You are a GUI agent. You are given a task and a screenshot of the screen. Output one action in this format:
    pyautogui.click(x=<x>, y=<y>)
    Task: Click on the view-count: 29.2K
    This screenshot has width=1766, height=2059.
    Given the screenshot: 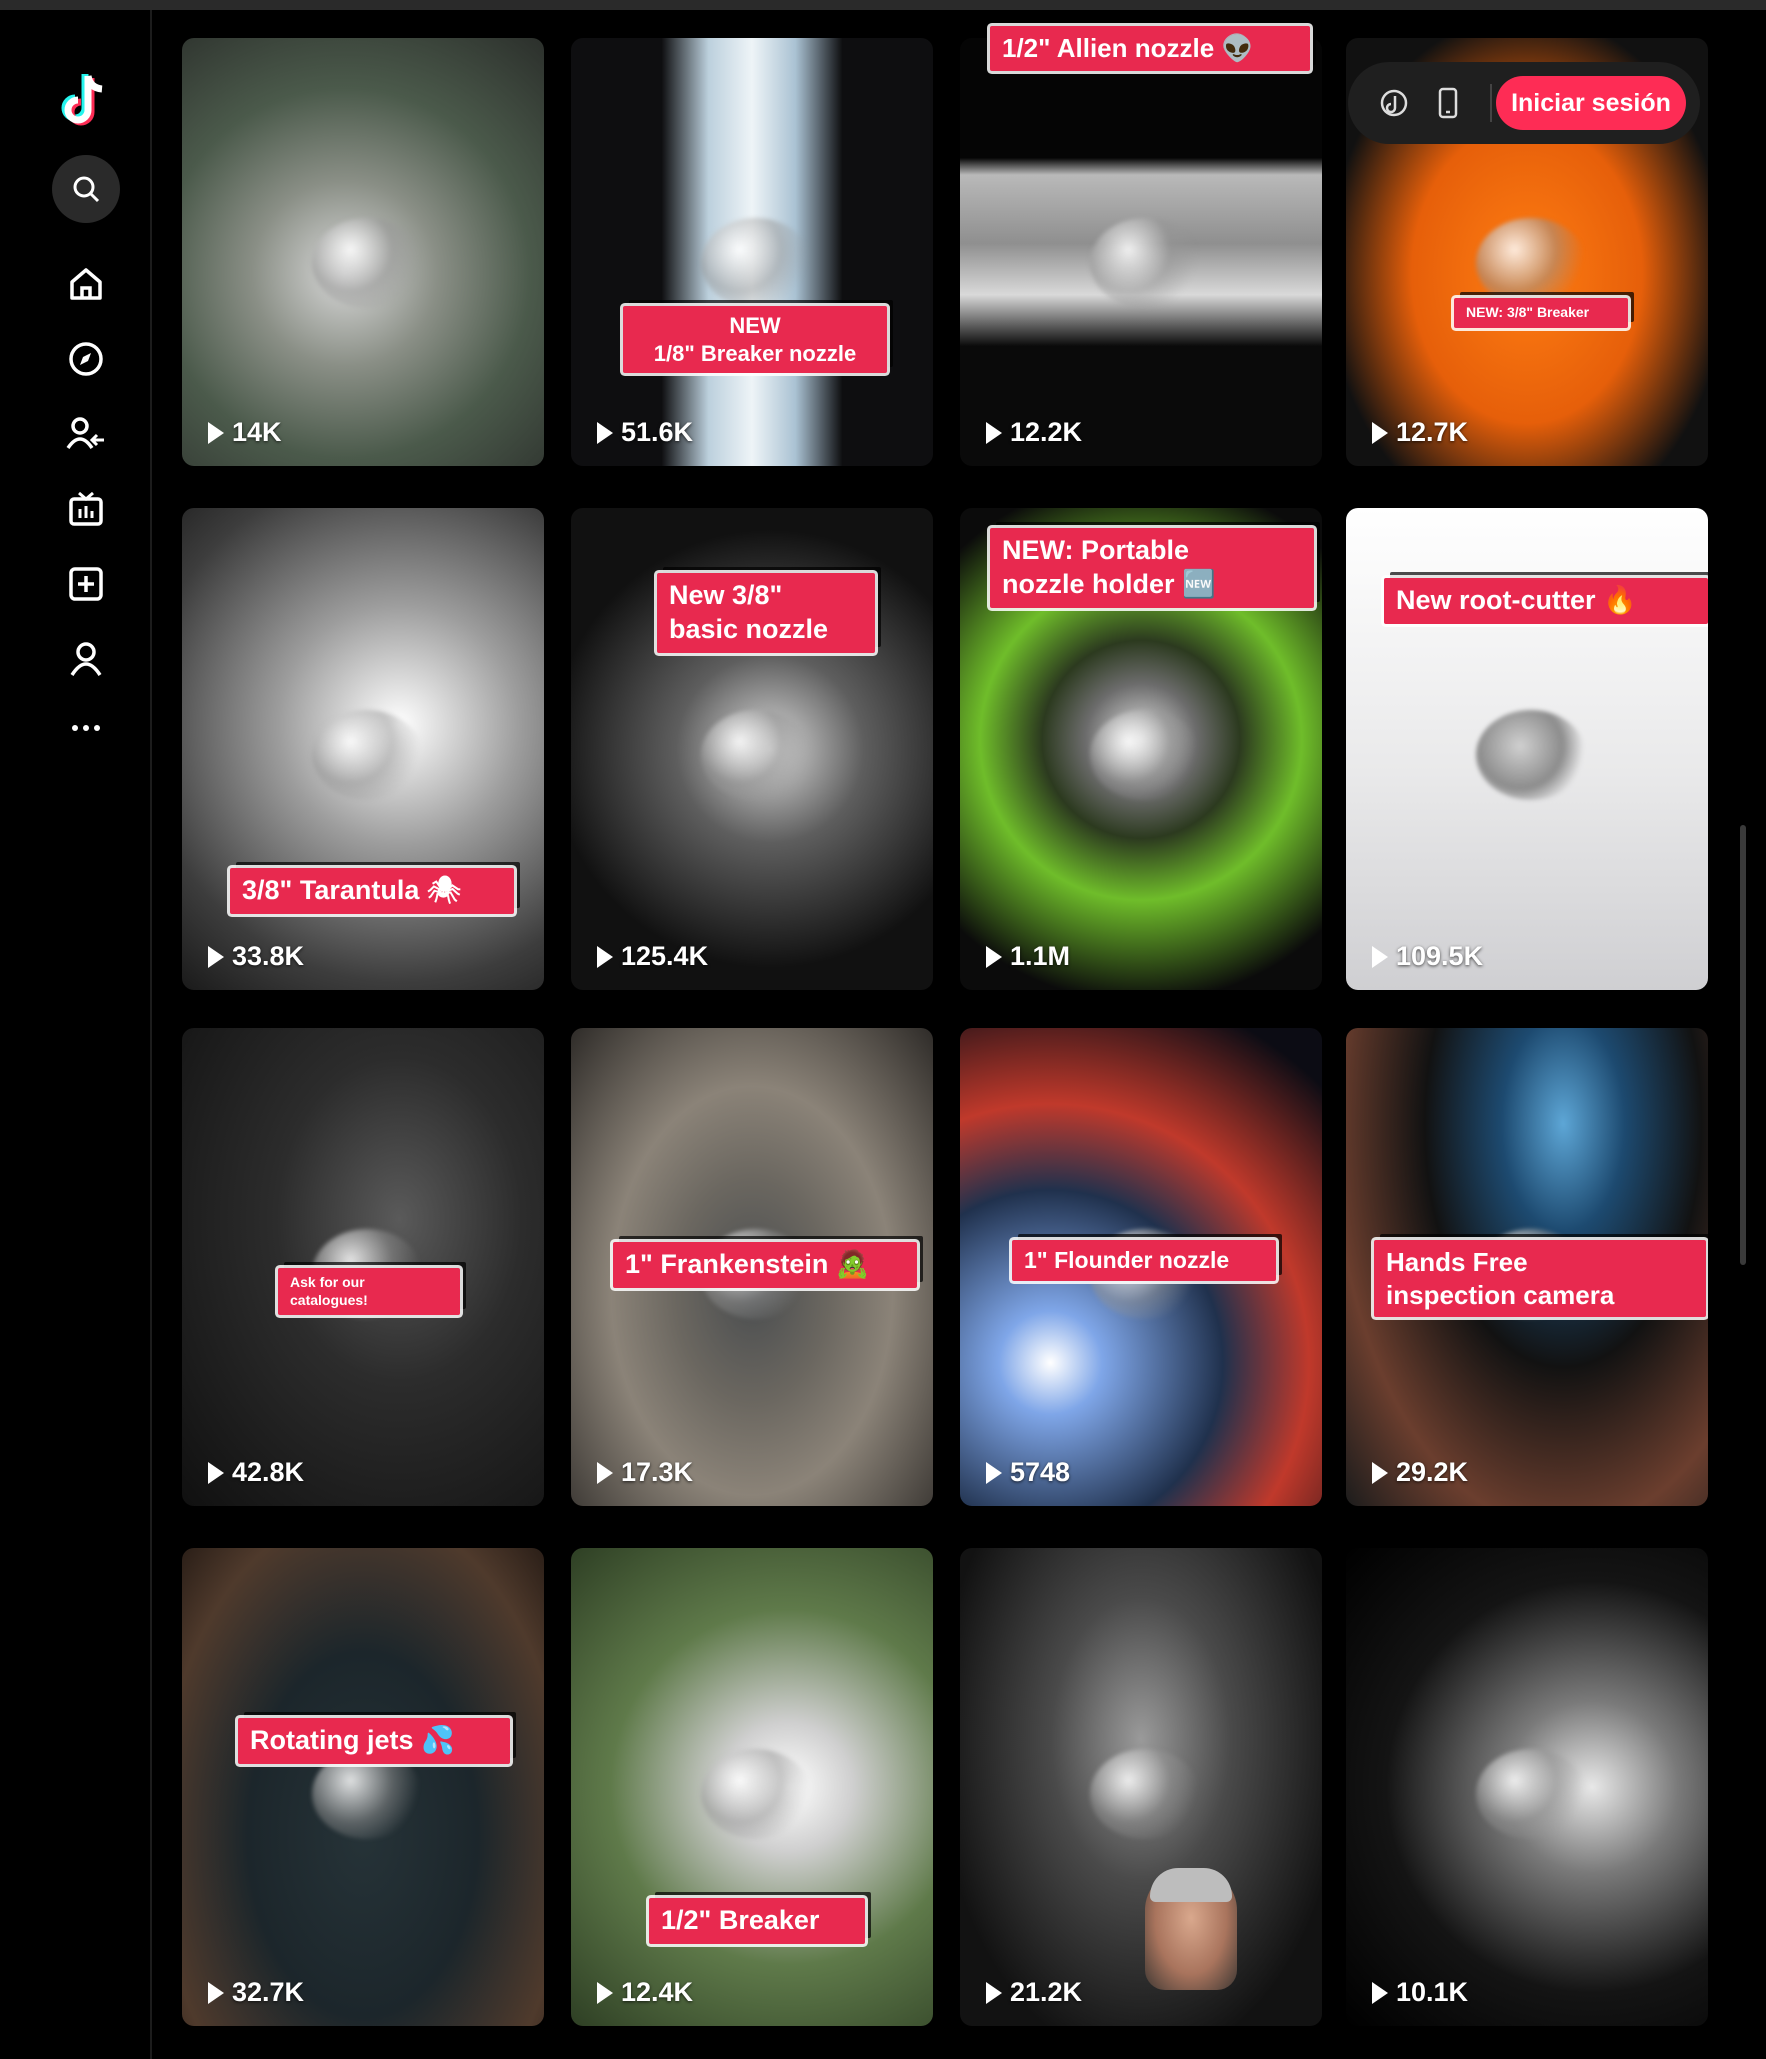 What is the action you would take?
    pyautogui.click(x=1420, y=1472)
    